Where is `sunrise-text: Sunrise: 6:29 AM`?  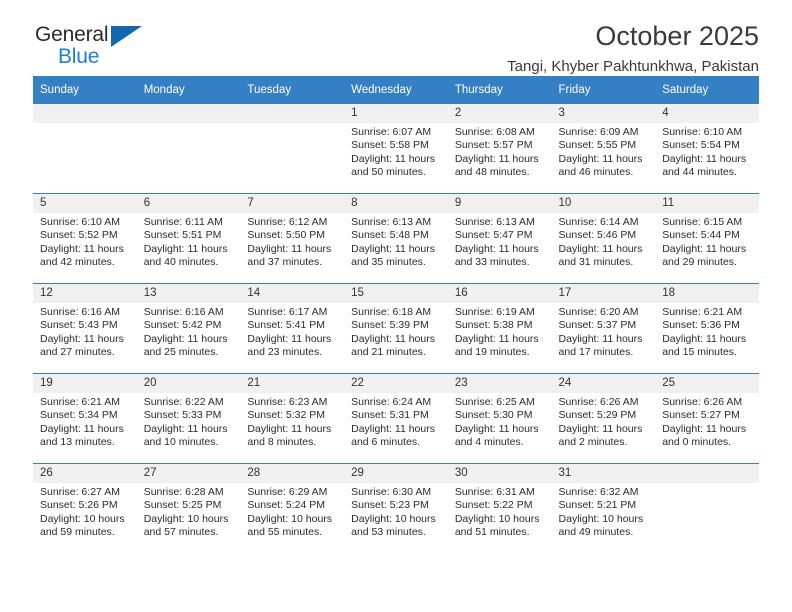 sunrise-text: Sunrise: 6:29 AM is located at coordinates (287, 492).